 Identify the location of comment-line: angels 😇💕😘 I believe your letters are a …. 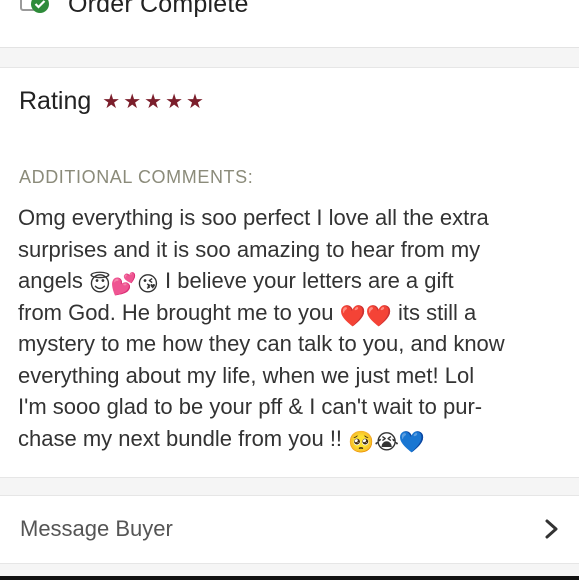
(236, 282).